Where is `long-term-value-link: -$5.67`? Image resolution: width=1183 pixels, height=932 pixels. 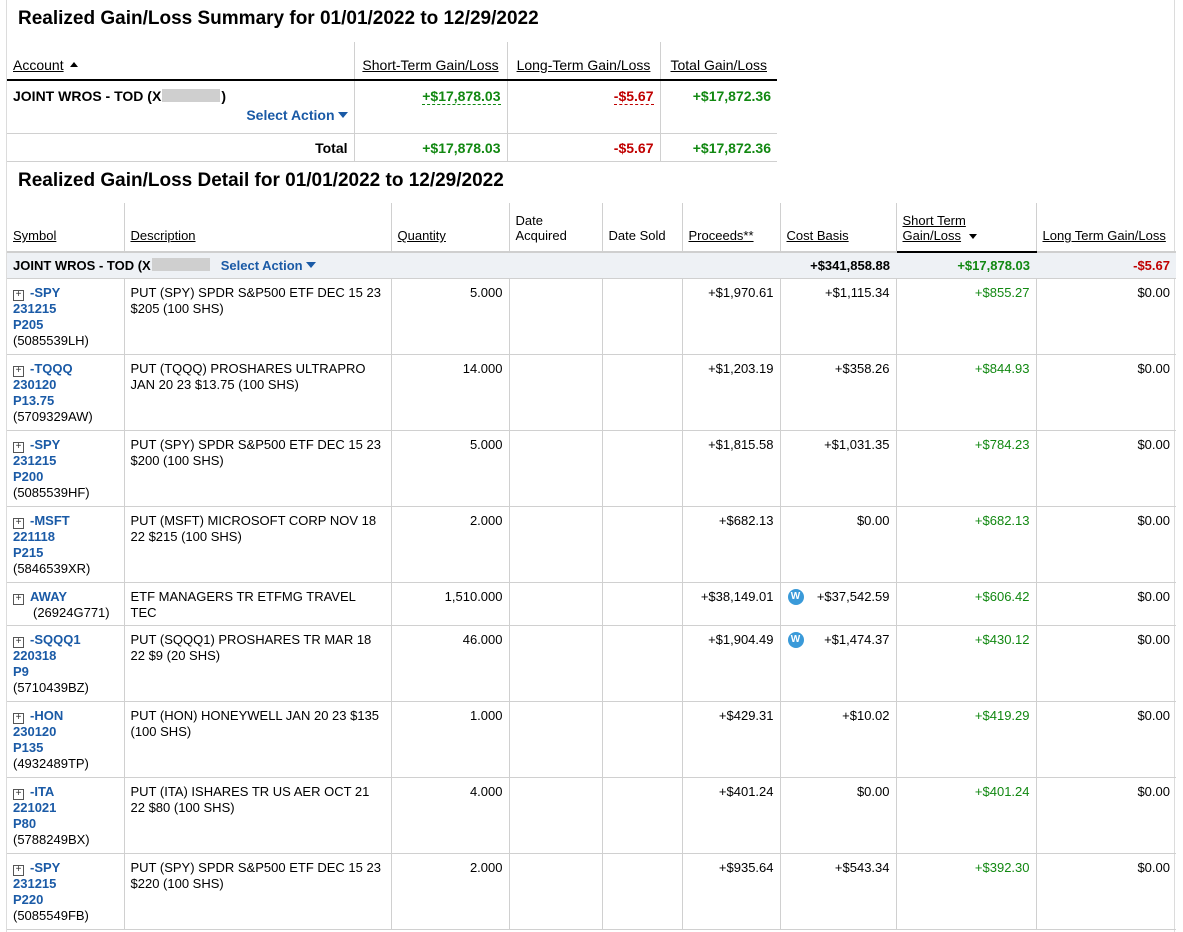
long-term-value-link: -$5.67 is located at coordinates (633, 96).